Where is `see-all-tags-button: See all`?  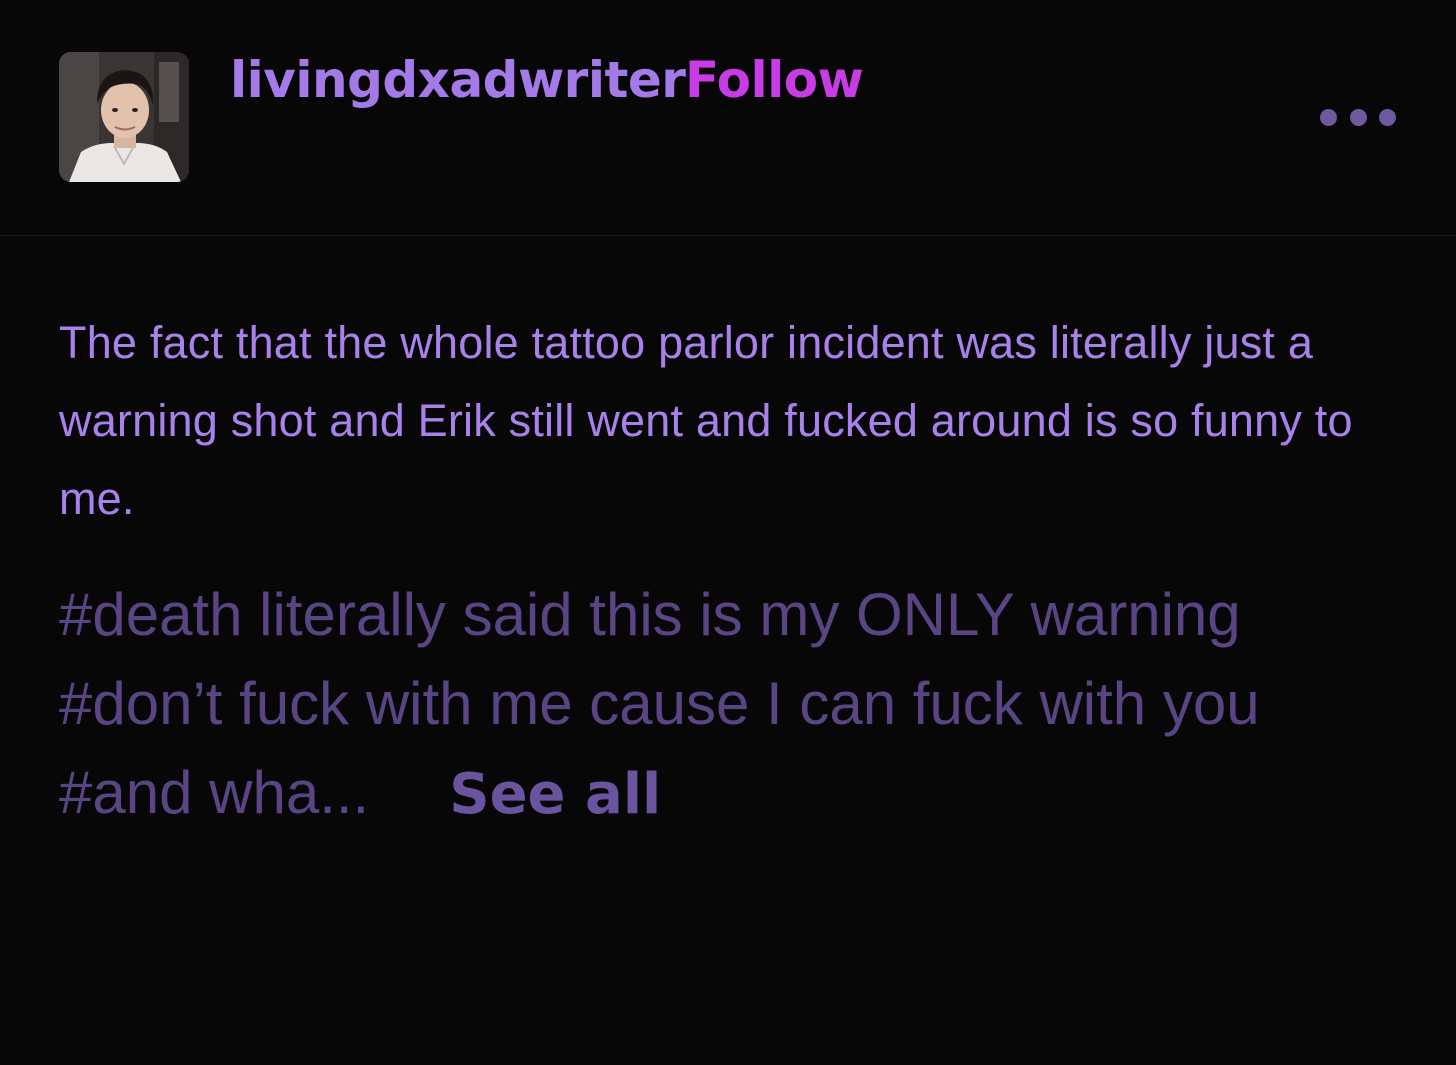 see-all-tags-button: See all is located at coordinates (555, 794).